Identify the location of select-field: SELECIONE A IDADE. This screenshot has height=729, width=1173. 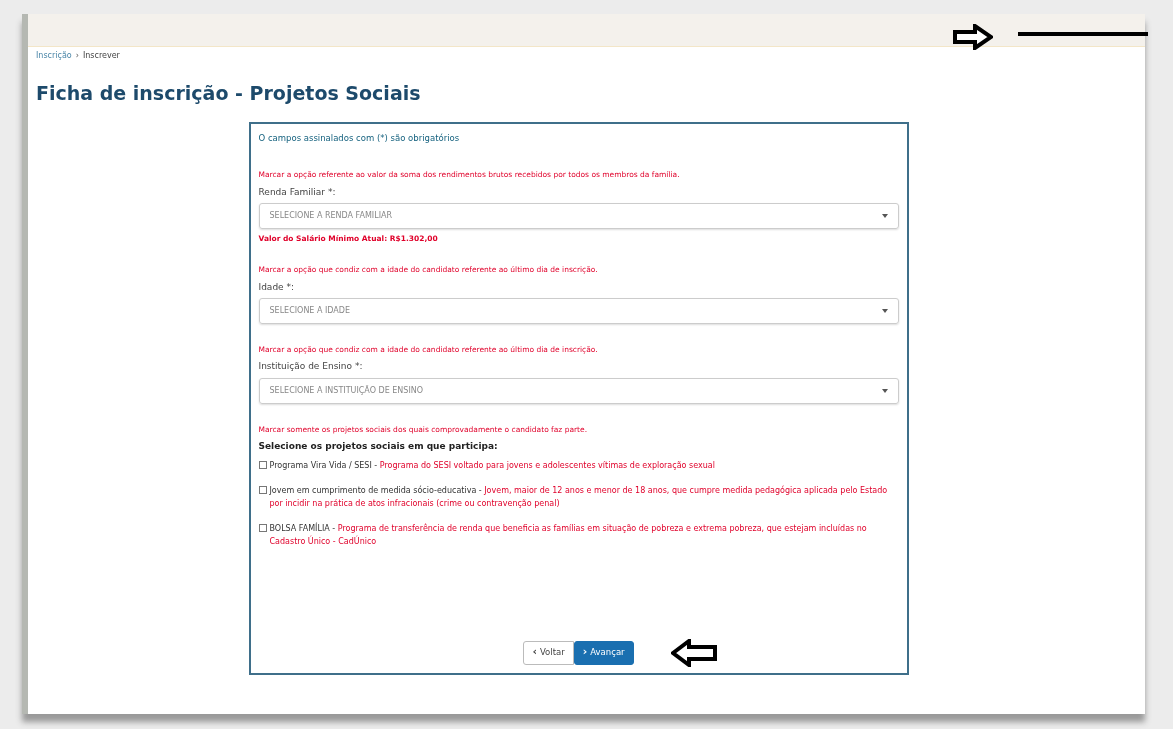
(578, 311).